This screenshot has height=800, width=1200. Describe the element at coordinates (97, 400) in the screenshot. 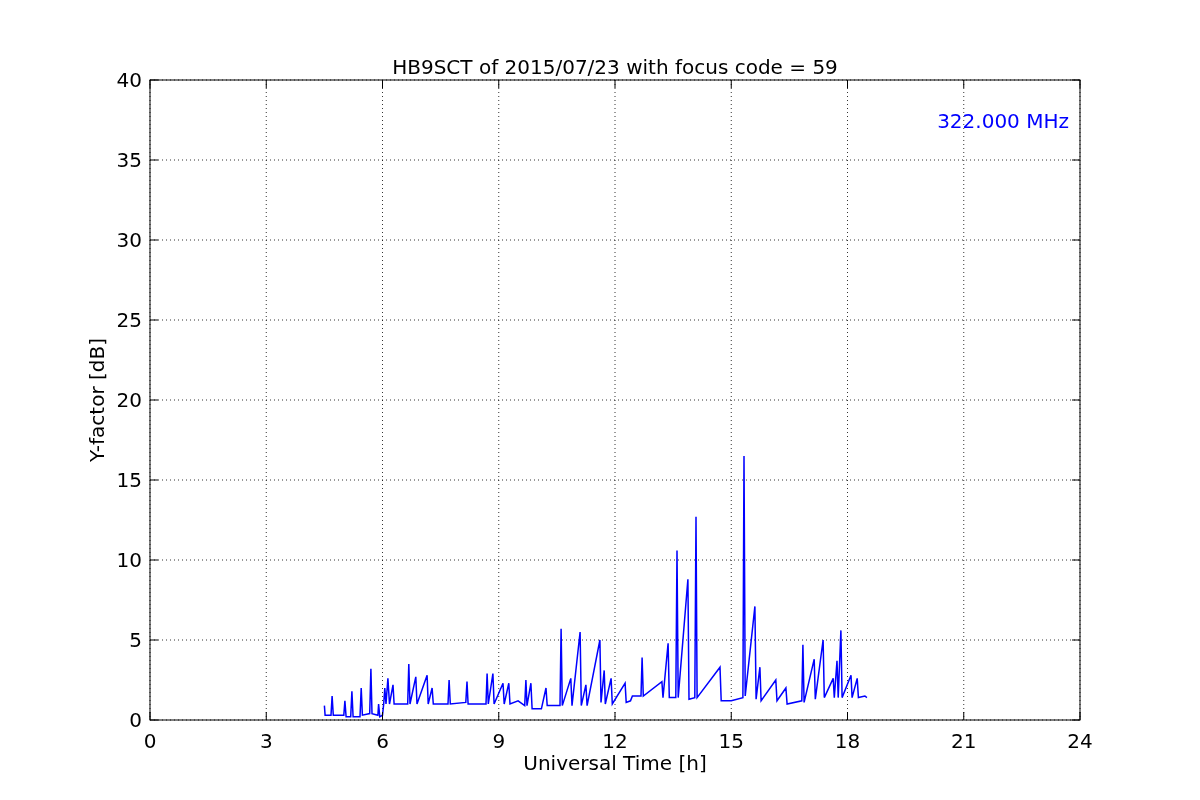

I see `y-axis-label: Y-factor [dB]` at that location.